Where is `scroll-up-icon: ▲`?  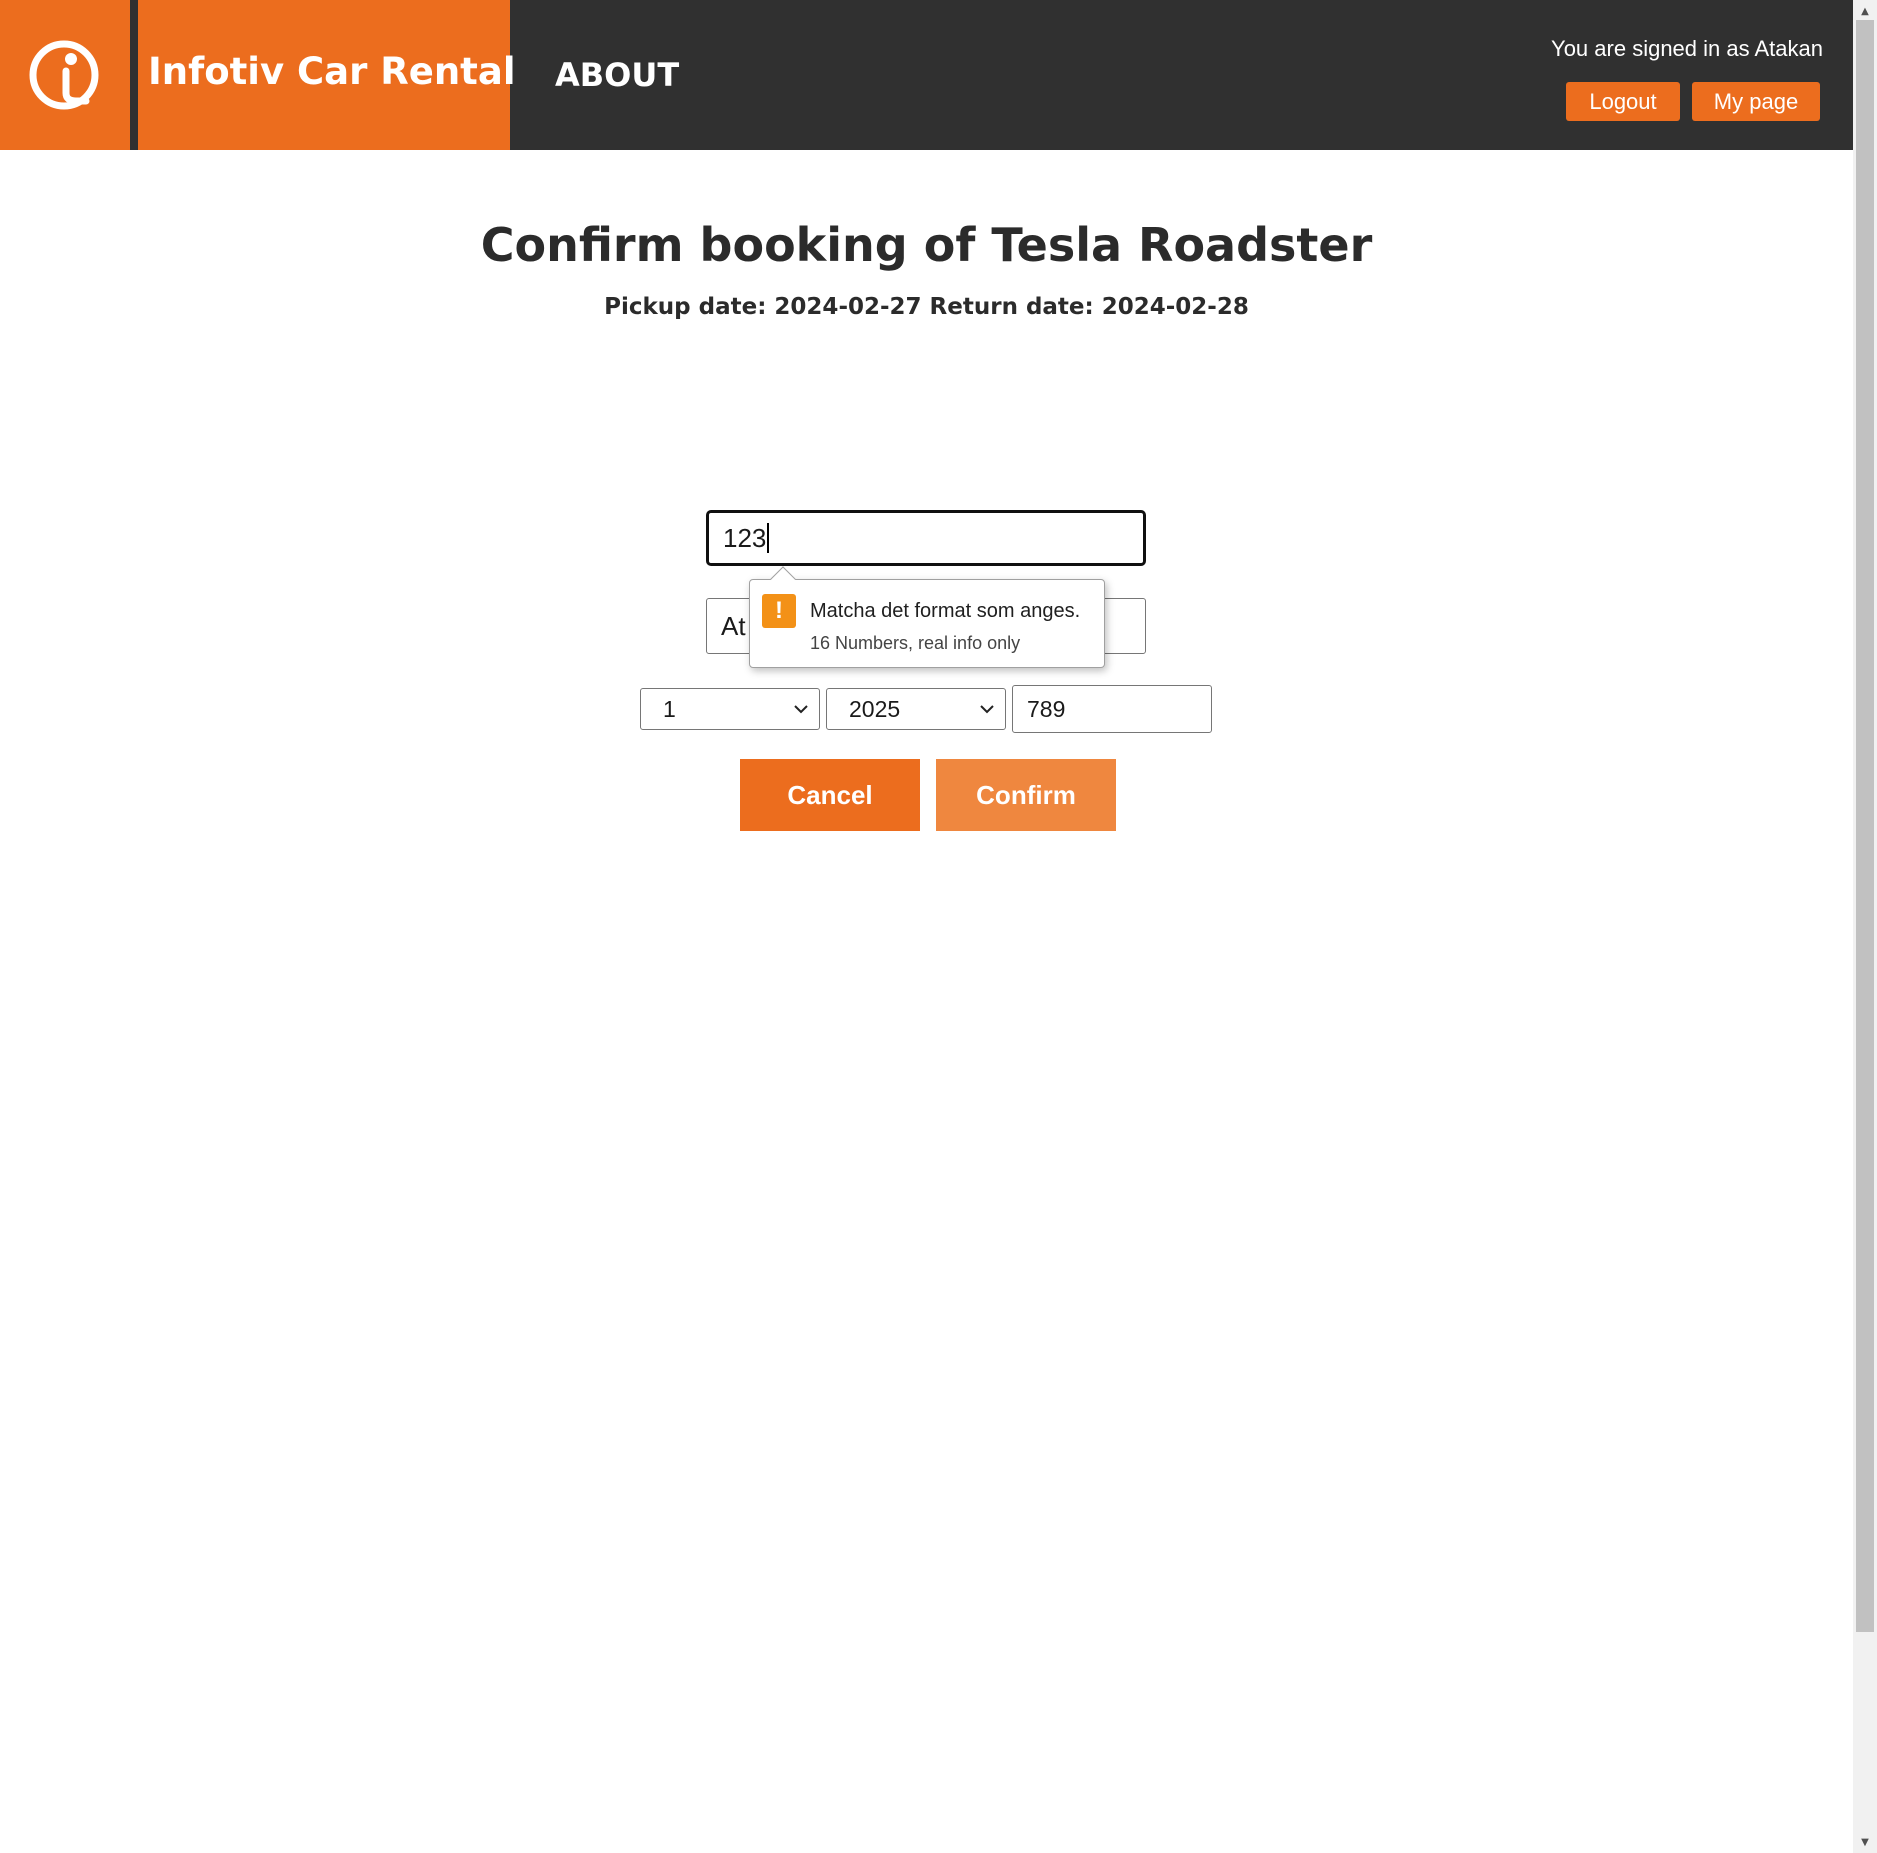 scroll-up-icon: ▲ is located at coordinates (1865, 11).